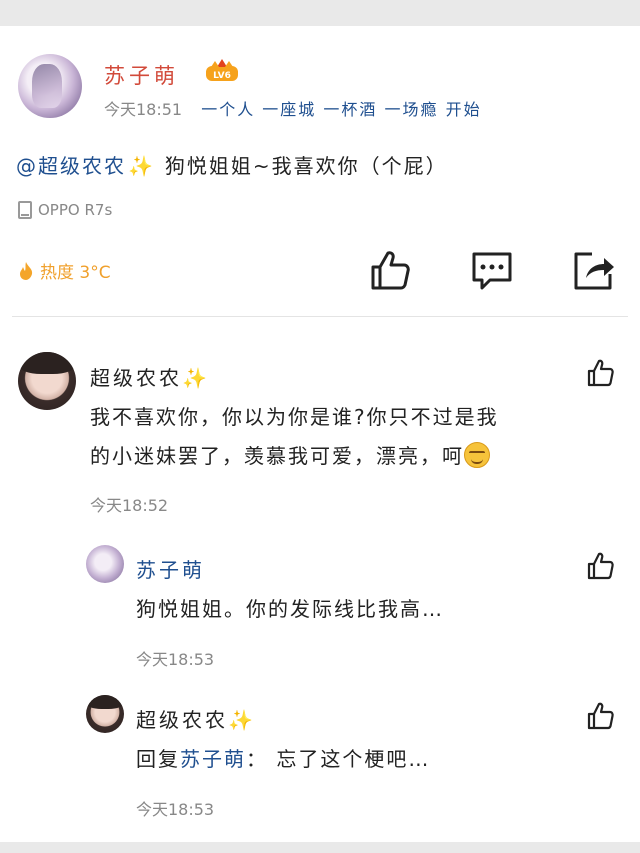 This screenshot has width=640, height=853. What do you see at coordinates (158, 759) in the screenshot?
I see `reply-prefix: 回复` at bounding box center [158, 759].